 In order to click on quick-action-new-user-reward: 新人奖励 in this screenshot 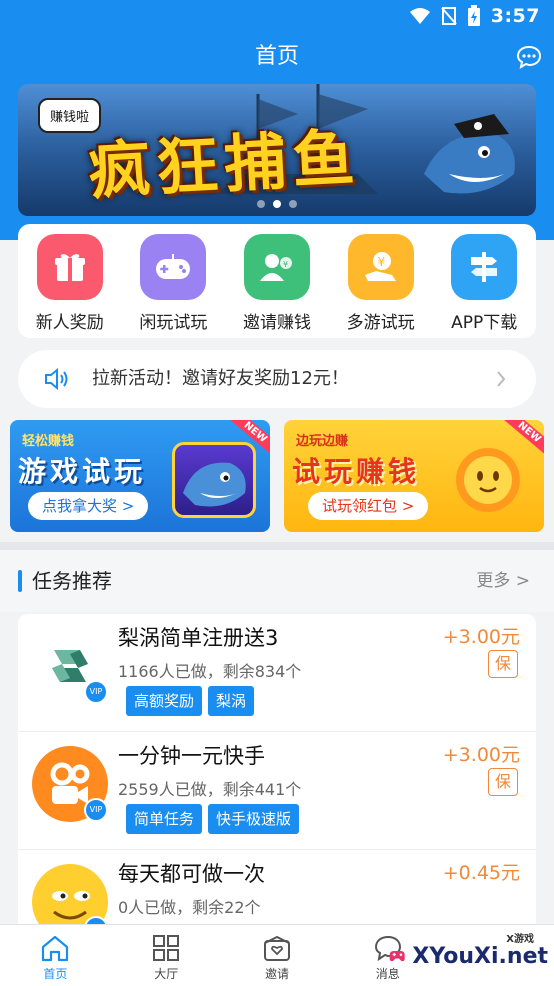, I will do `click(70, 283)`.